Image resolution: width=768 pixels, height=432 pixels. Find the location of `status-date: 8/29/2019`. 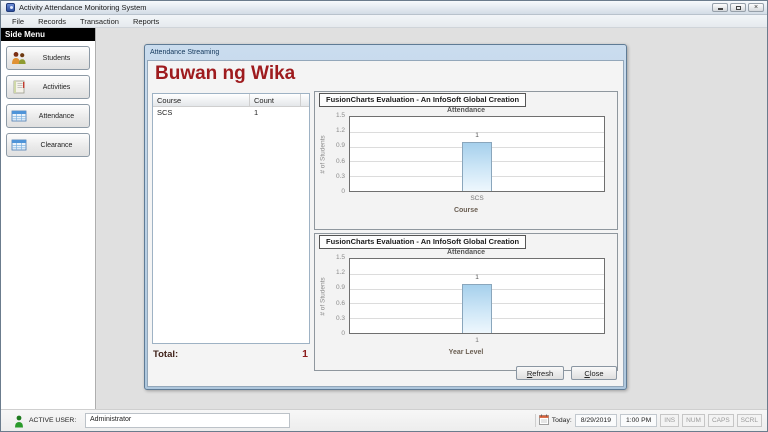

status-date: 8/29/2019 is located at coordinates (595, 420).